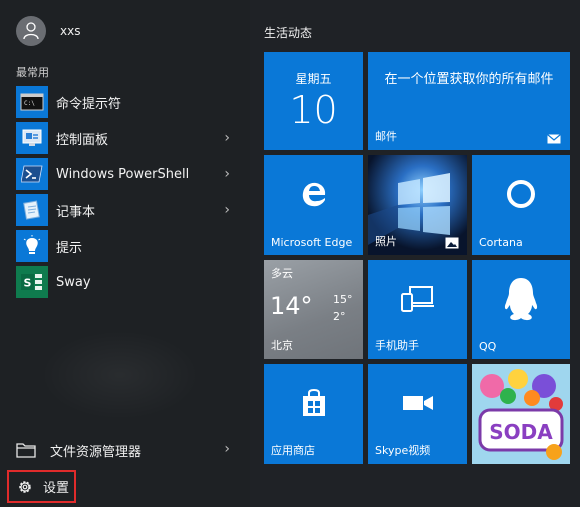  What do you see at coordinates (469, 79) in the screenshot?
I see `mail-text: 在一个位置获取你的所有邮件` at bounding box center [469, 79].